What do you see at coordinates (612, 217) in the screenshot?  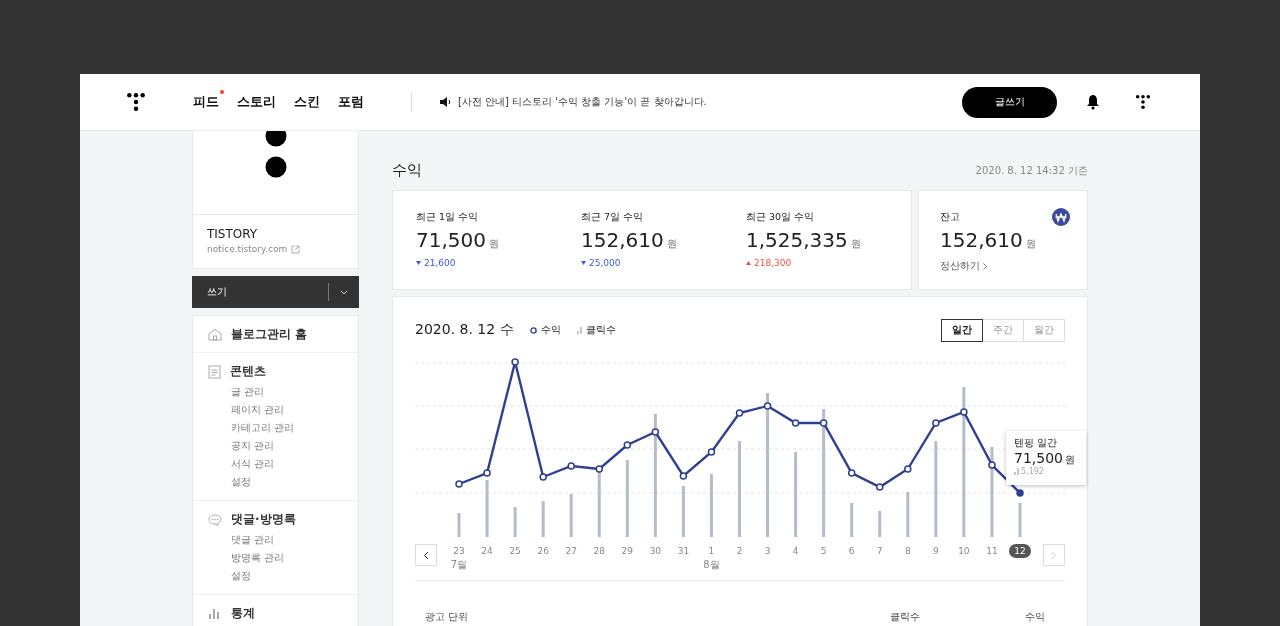 I see `stat-label: 최근 7일 수익` at bounding box center [612, 217].